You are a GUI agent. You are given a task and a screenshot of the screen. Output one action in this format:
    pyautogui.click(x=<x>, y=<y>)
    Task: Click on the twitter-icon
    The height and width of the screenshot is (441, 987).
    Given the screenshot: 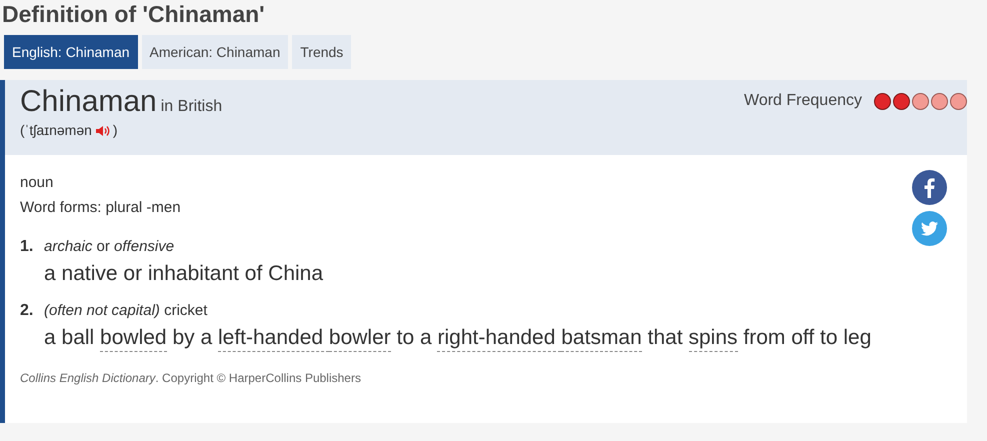 What is the action you would take?
    pyautogui.click(x=929, y=228)
    